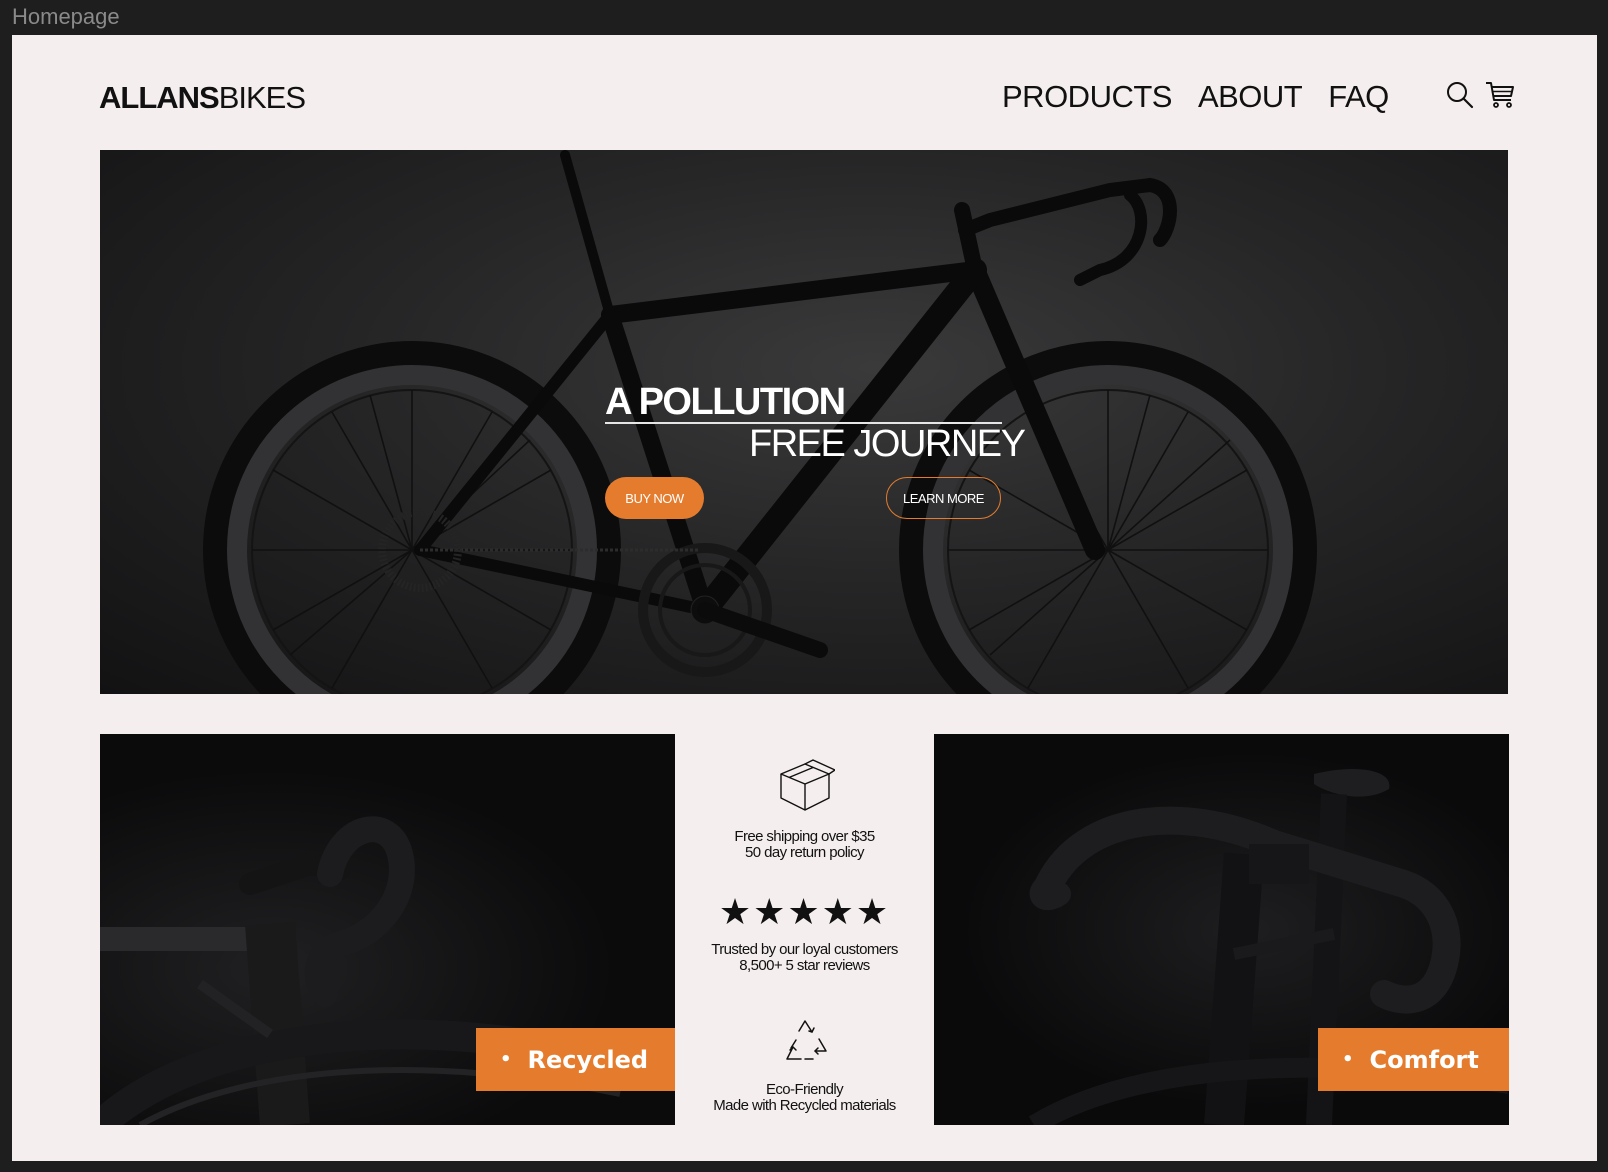 Image resolution: width=1608 pixels, height=1172 pixels. I want to click on frame-label: Homepage, so click(66, 16).